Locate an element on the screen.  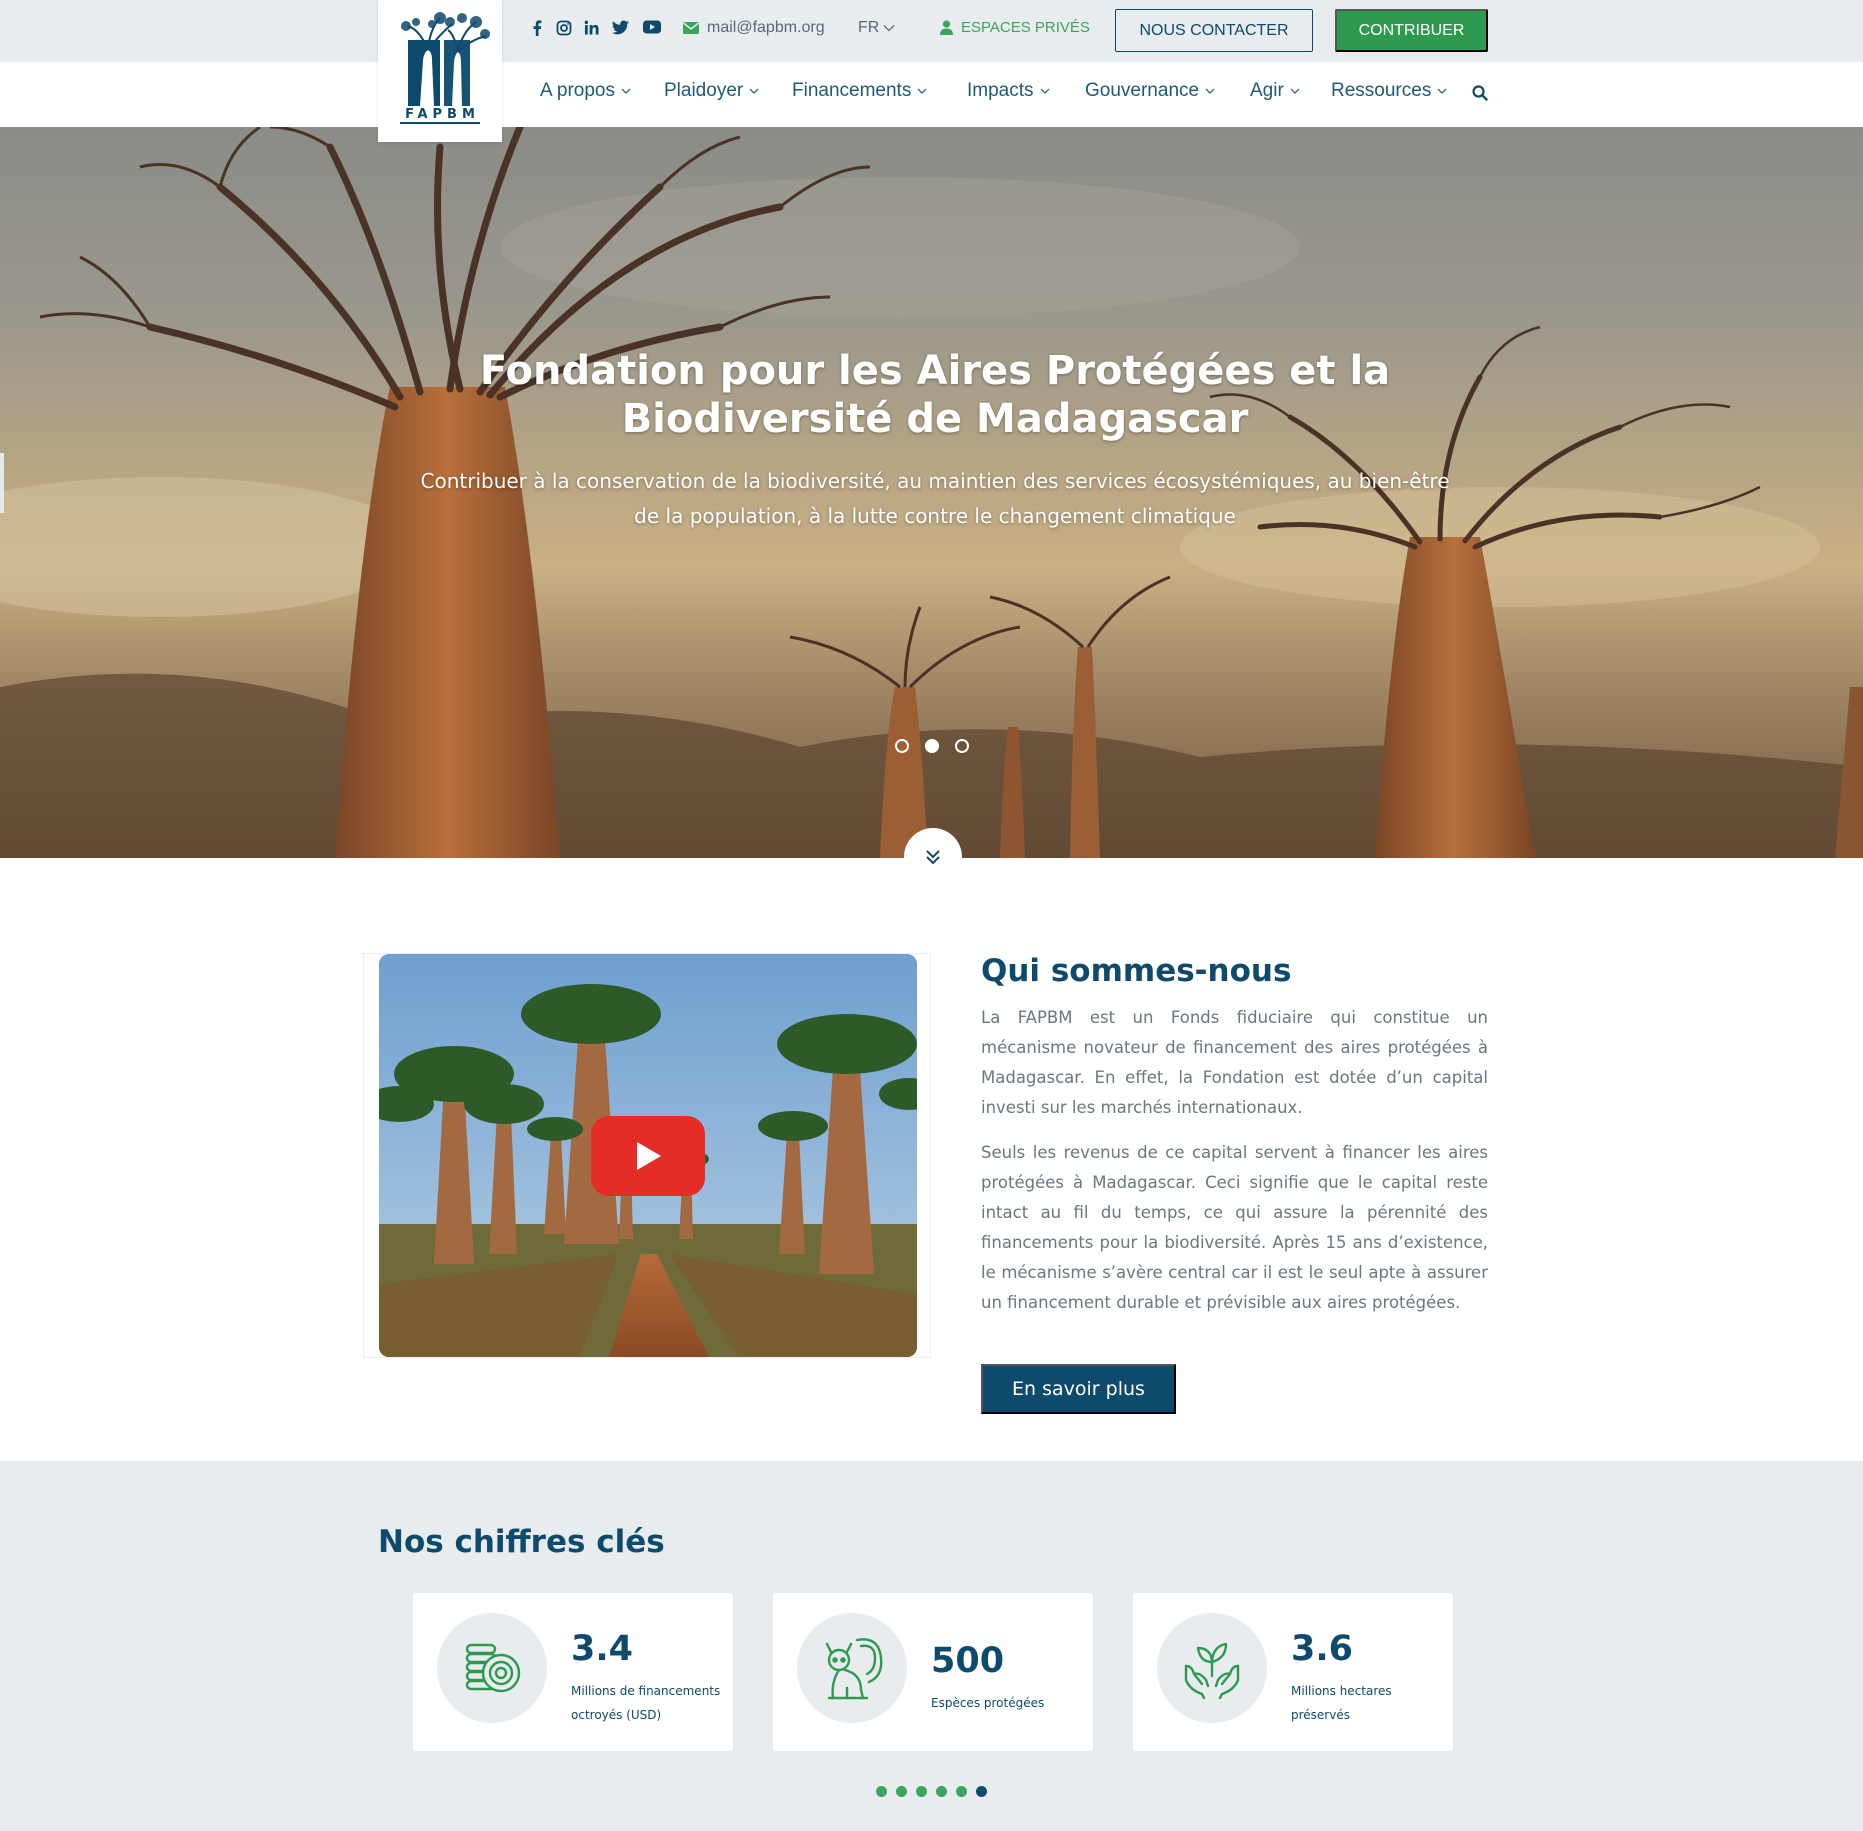
nav-item-ressources: Ressources is located at coordinates (1389, 91).